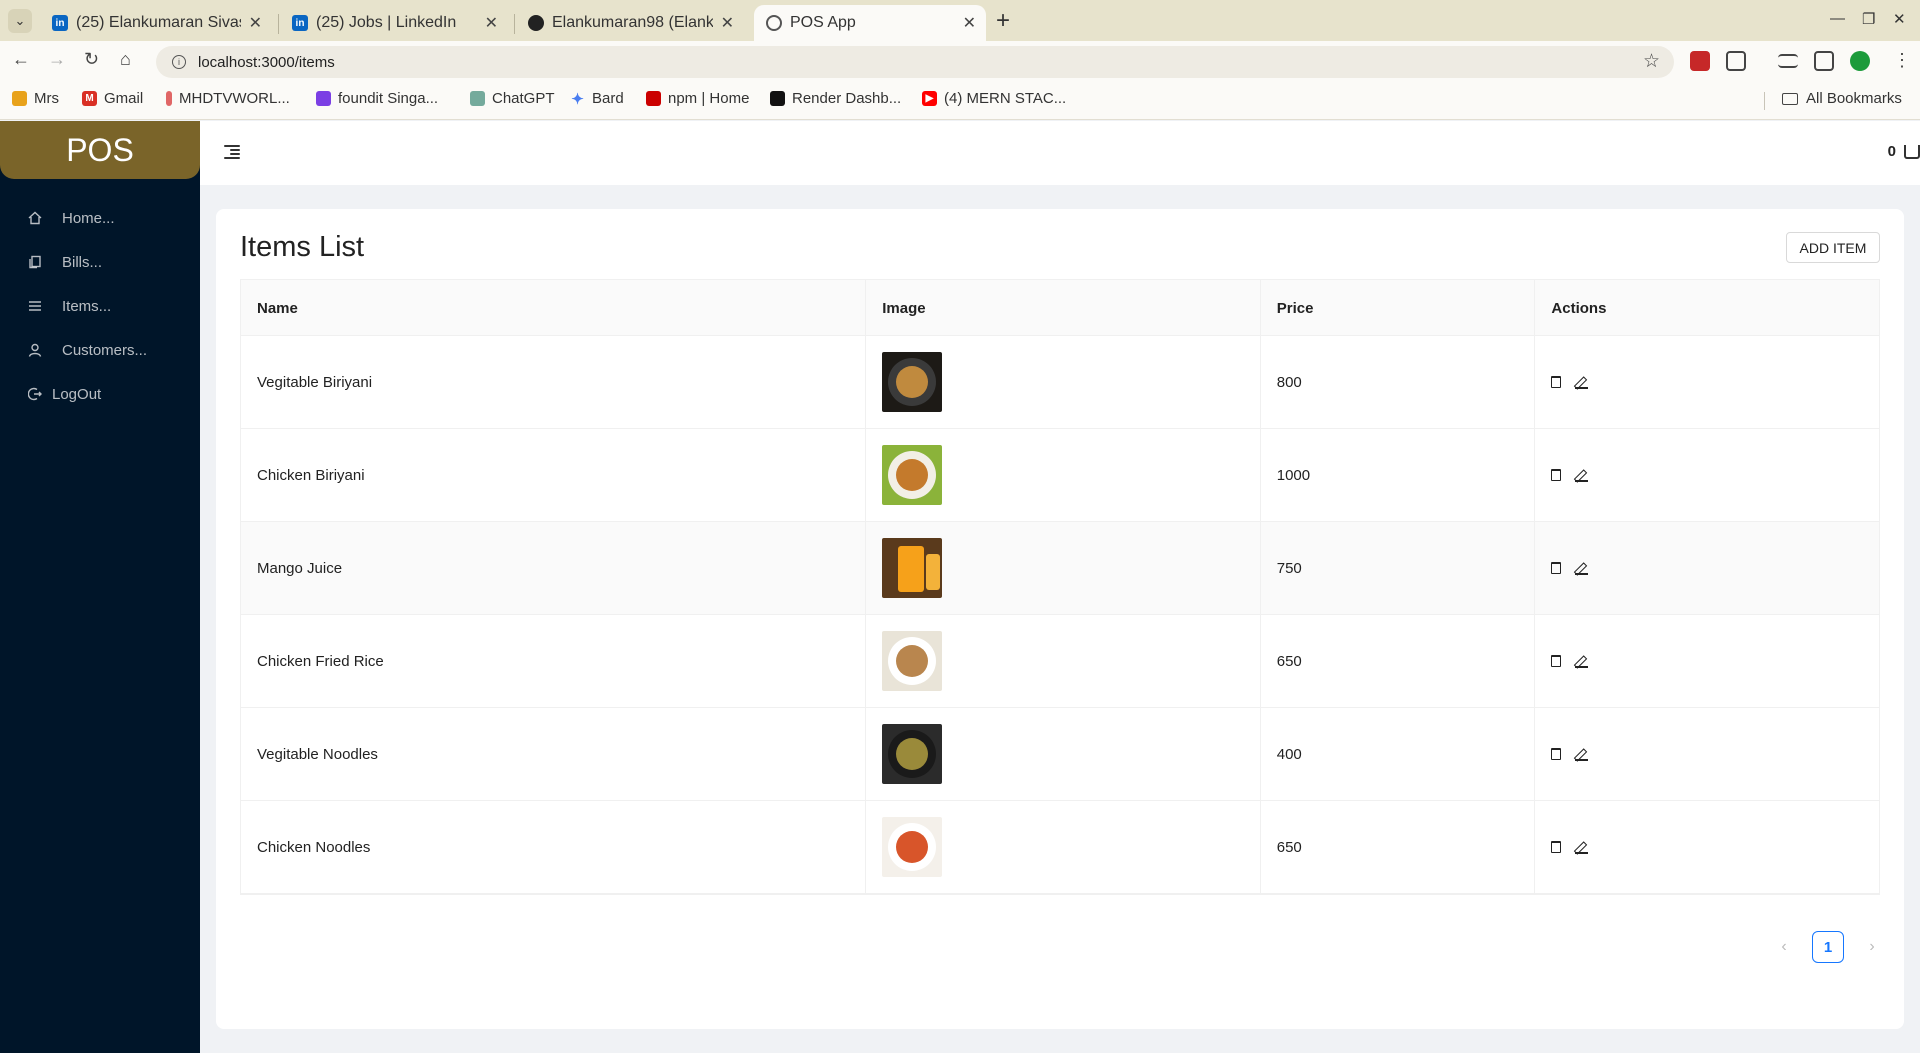 This screenshot has height=1053, width=1920. I want to click on menu-fold-icon, so click(232, 152).